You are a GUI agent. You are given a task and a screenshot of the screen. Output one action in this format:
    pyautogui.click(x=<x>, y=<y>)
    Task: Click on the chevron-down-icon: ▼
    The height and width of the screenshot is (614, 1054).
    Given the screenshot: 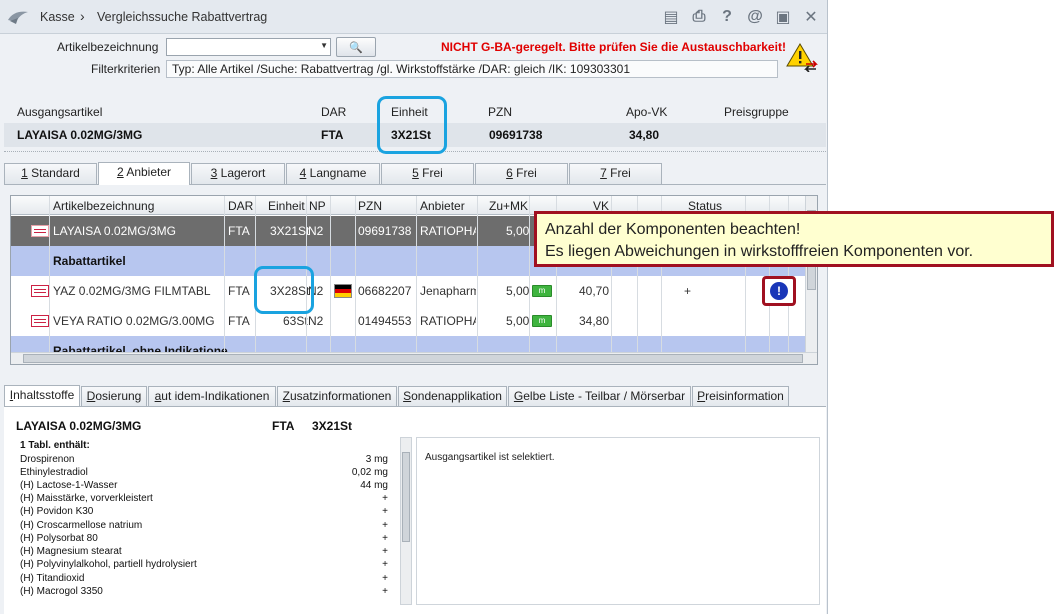 What is the action you would take?
    pyautogui.click(x=324, y=45)
    